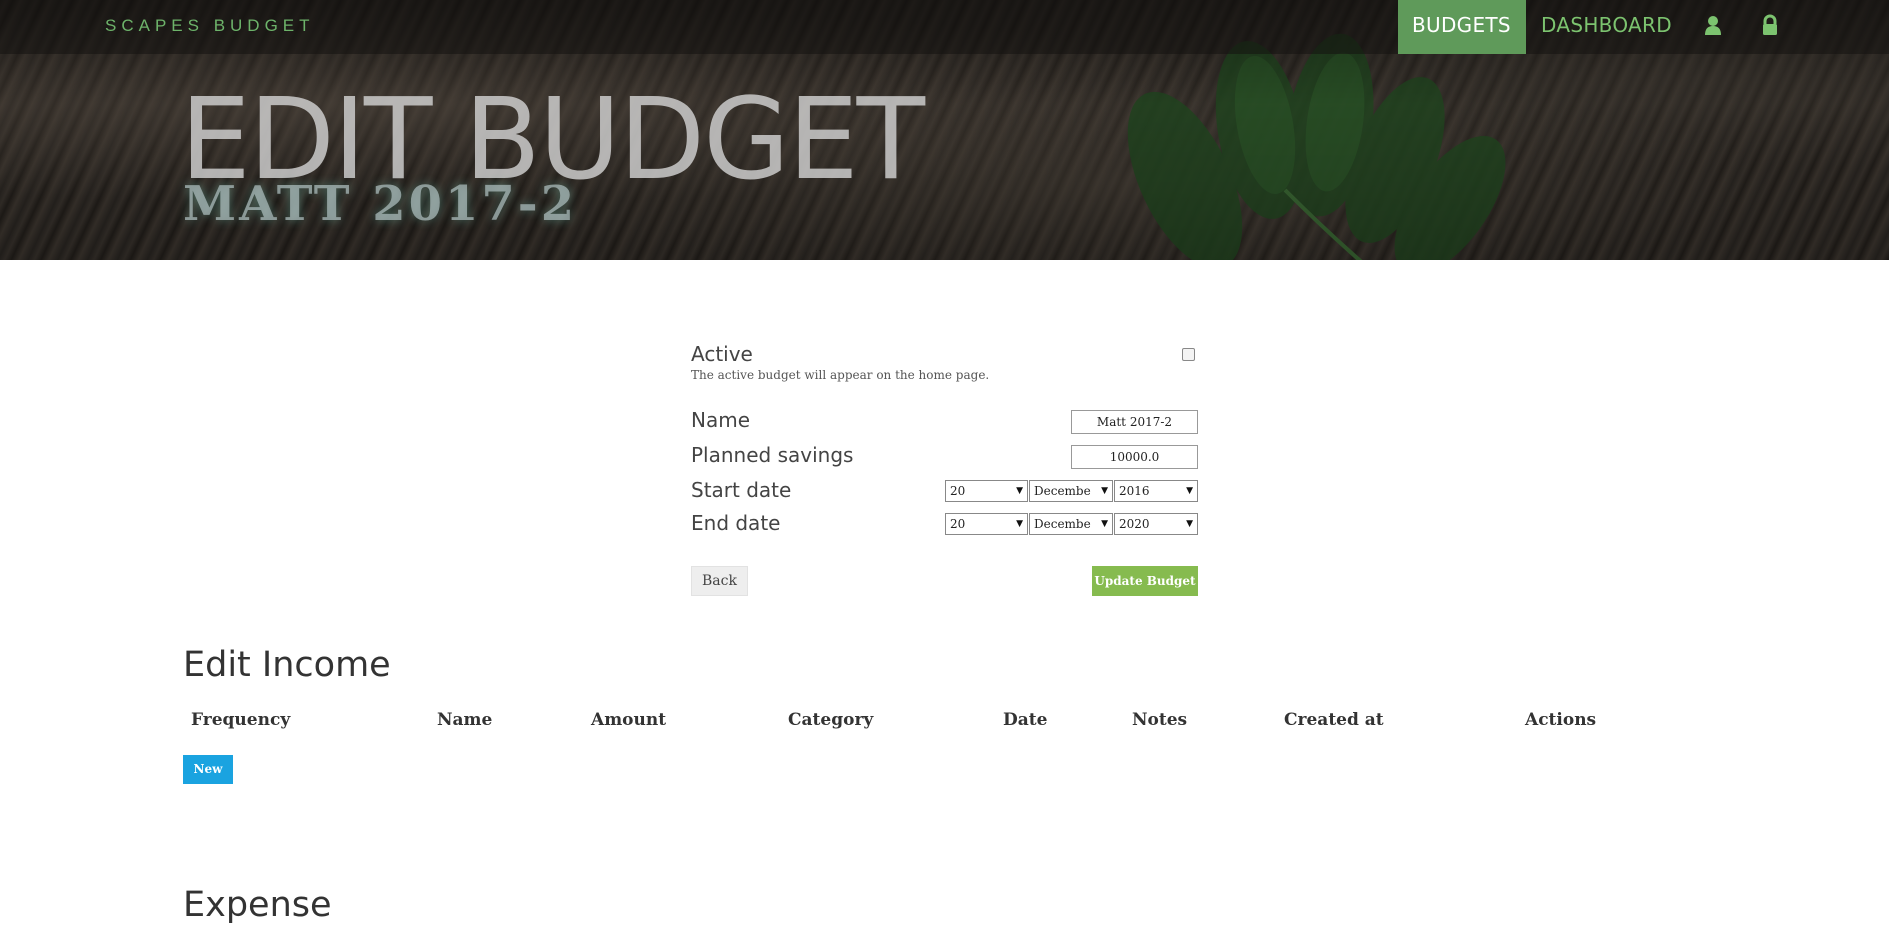 The height and width of the screenshot is (943, 1889). What do you see at coordinates (719, 581) in the screenshot?
I see `back-button: Back` at bounding box center [719, 581].